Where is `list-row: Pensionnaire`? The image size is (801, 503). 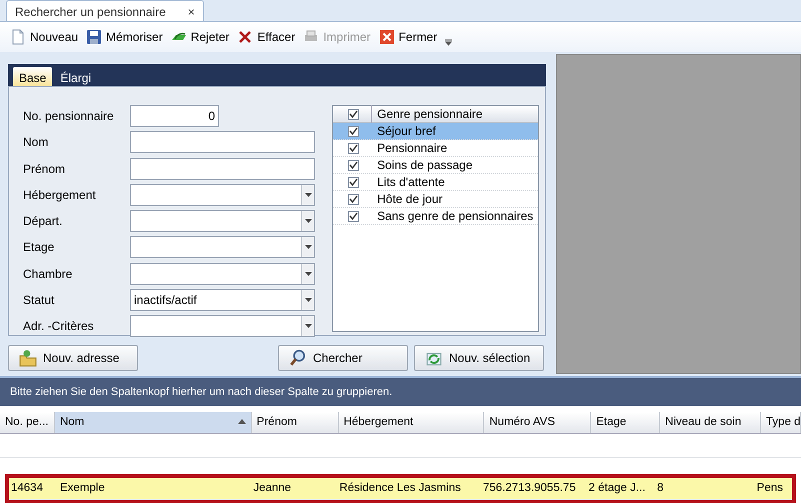 list-row: Pensionnaire is located at coordinates (435, 148).